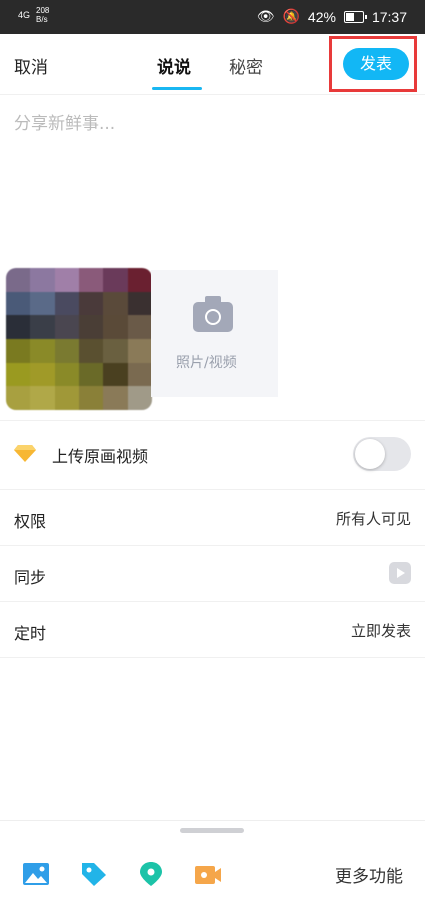 Image resolution: width=425 pixels, height=901 pixels. What do you see at coordinates (212, 629) in the screenshot?
I see `schedule-row: 定时 立即发表` at bounding box center [212, 629].